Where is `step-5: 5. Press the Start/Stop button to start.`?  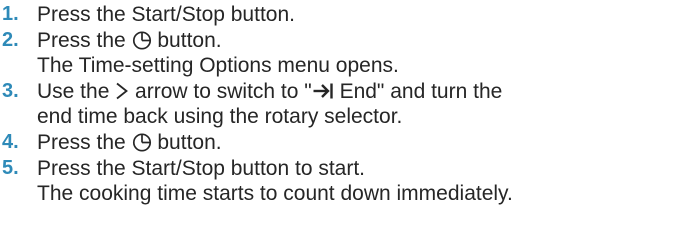
step-5: 5. Press the Start/Stop button to start. is located at coordinates (338, 169).